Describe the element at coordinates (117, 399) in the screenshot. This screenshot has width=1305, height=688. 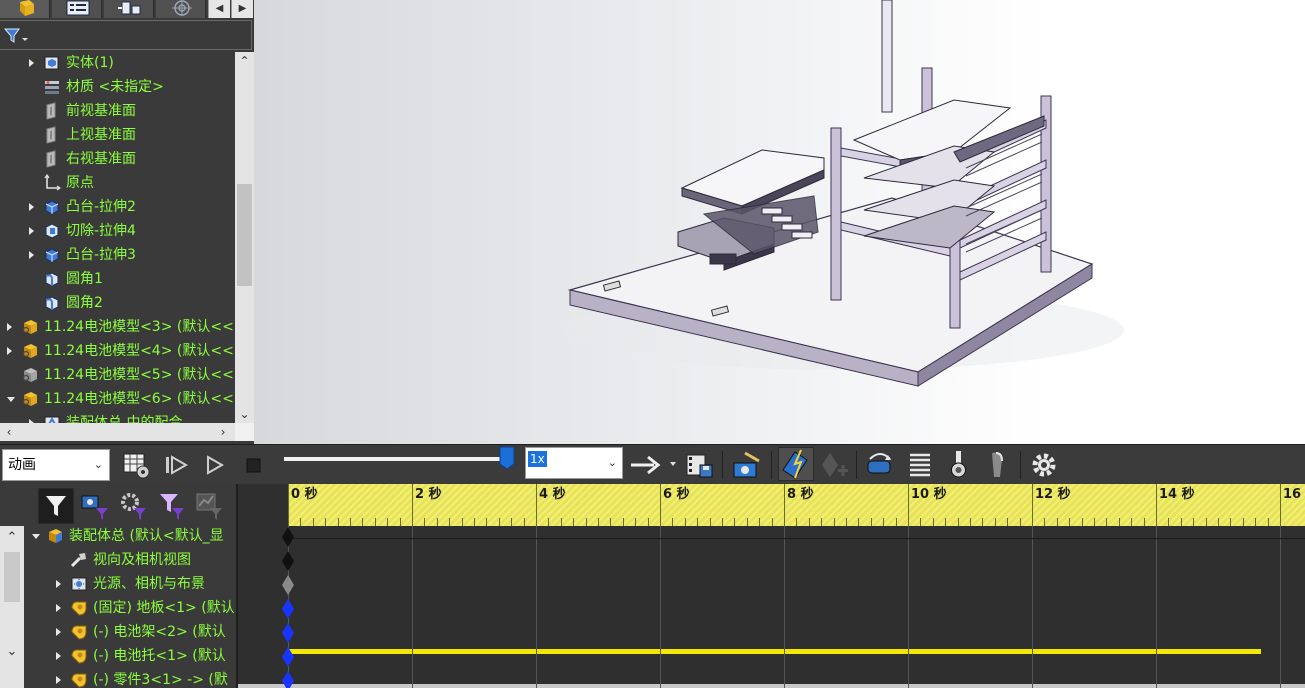
I see `feature-tree-item: 11.24电池模型<6> (默认<<` at that location.